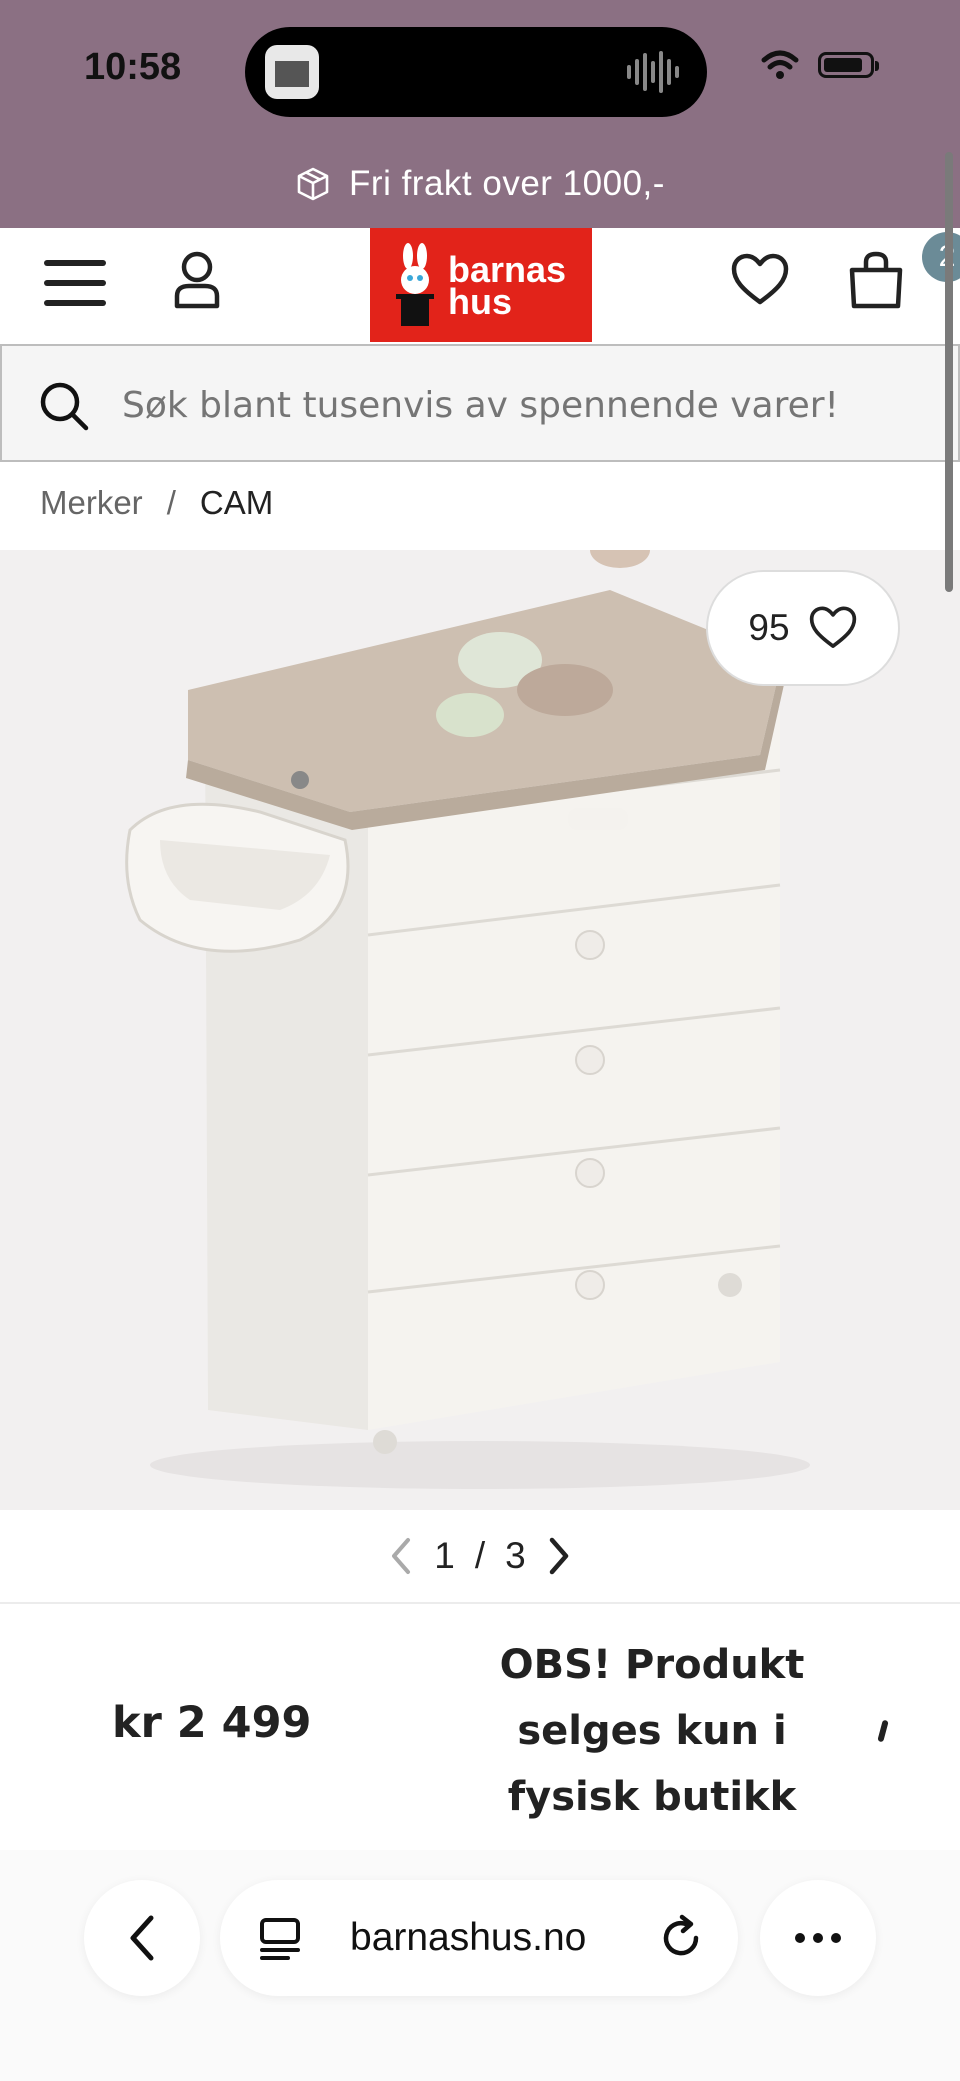 Image resolution: width=960 pixels, height=2081 pixels. Describe the element at coordinates (476, 72) in the screenshot. I see `dynamic-island` at that location.